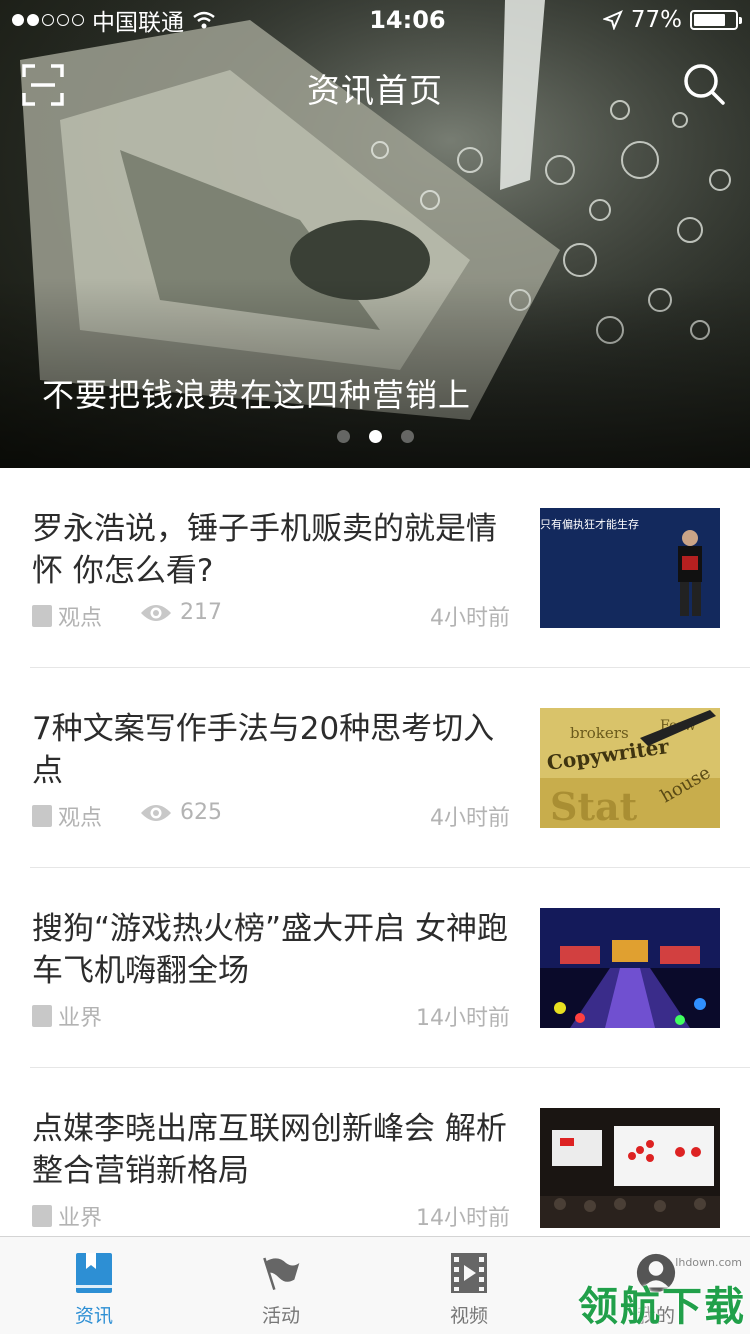 The width and height of the screenshot is (750, 1334). What do you see at coordinates (280, 1316) in the screenshot?
I see `tab-label: 活动` at bounding box center [280, 1316].